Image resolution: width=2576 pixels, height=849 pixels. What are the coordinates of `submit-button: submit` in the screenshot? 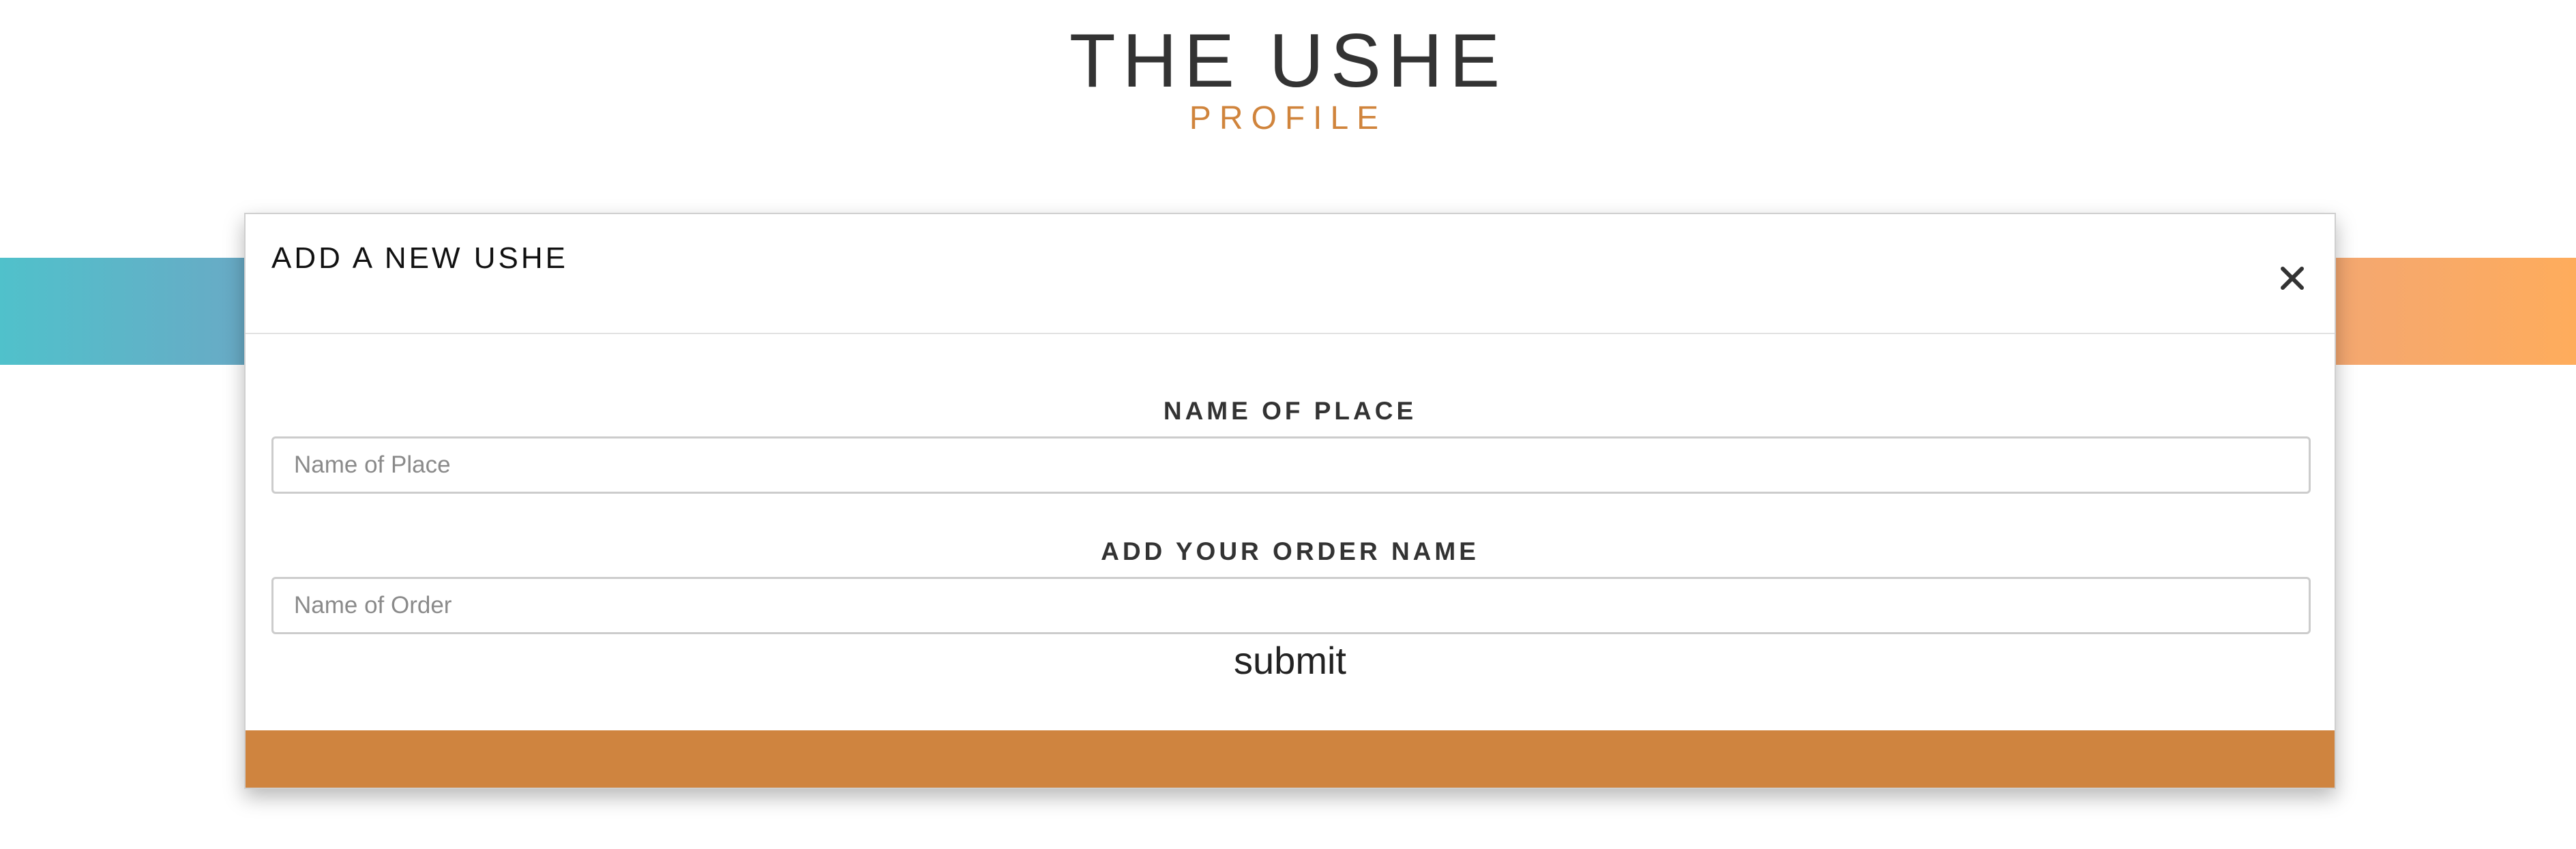 It's located at (1290, 660).